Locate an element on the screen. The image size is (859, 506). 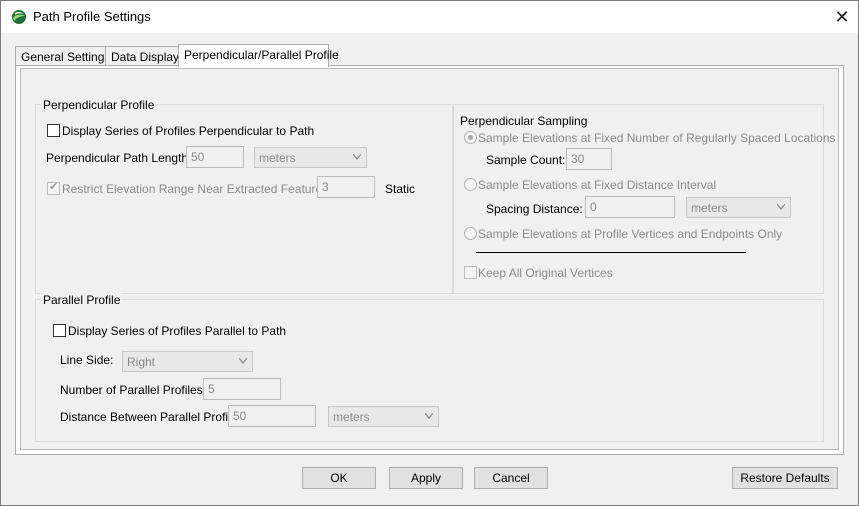
apply-button: Apply is located at coordinates (426, 478).